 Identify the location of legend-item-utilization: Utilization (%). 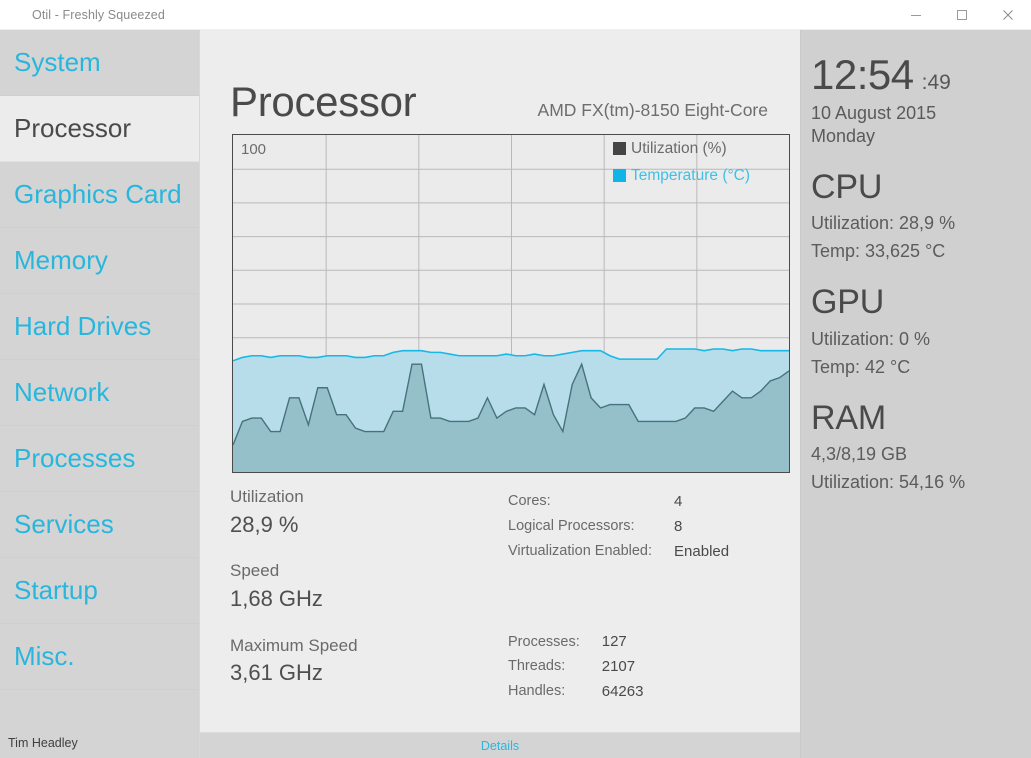
(696, 148).